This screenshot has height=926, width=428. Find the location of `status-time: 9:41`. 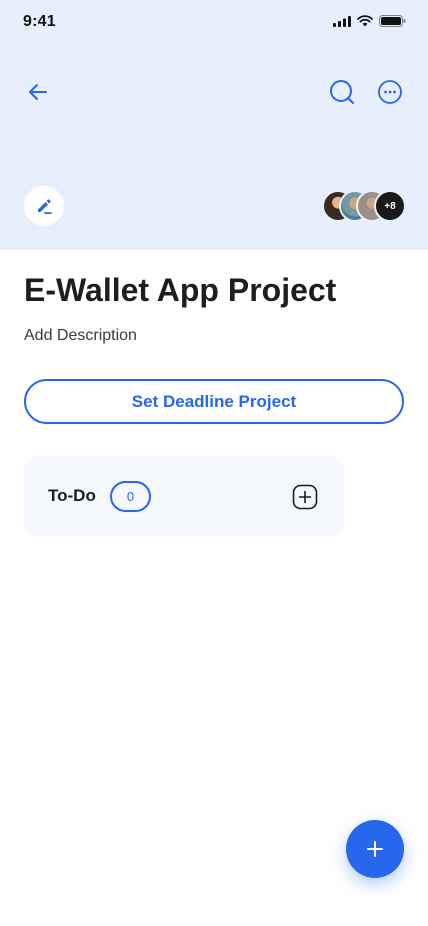

status-time: 9:41 is located at coordinates (39, 21).